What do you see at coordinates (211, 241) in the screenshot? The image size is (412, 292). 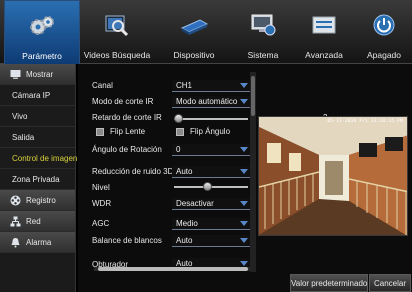 I see `balance-dropdown: Auto` at bounding box center [211, 241].